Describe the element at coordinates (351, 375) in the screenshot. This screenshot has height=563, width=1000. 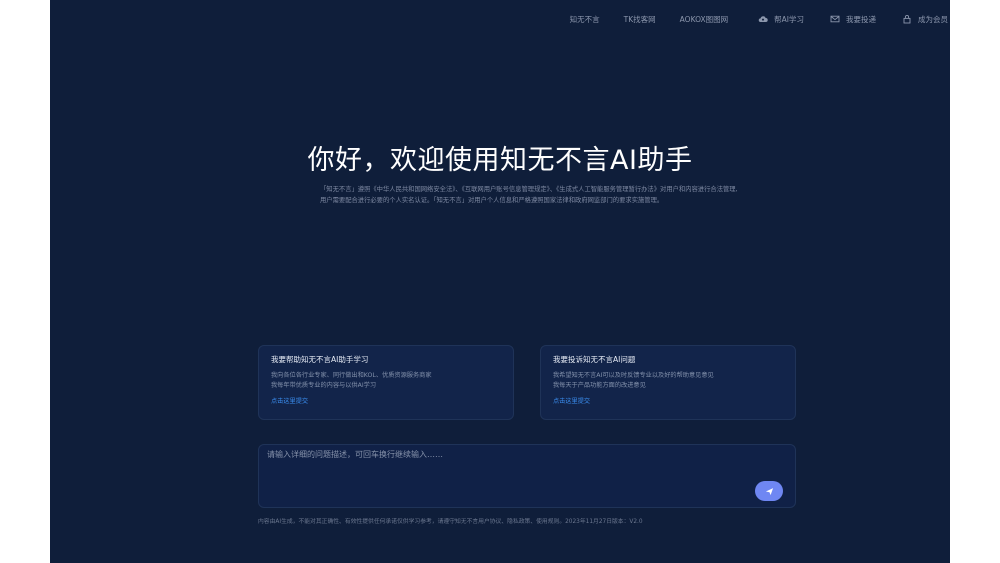
I see `card-line: 我向各位各行业专家、同行做出和KOL、优质资源服务商家` at that location.